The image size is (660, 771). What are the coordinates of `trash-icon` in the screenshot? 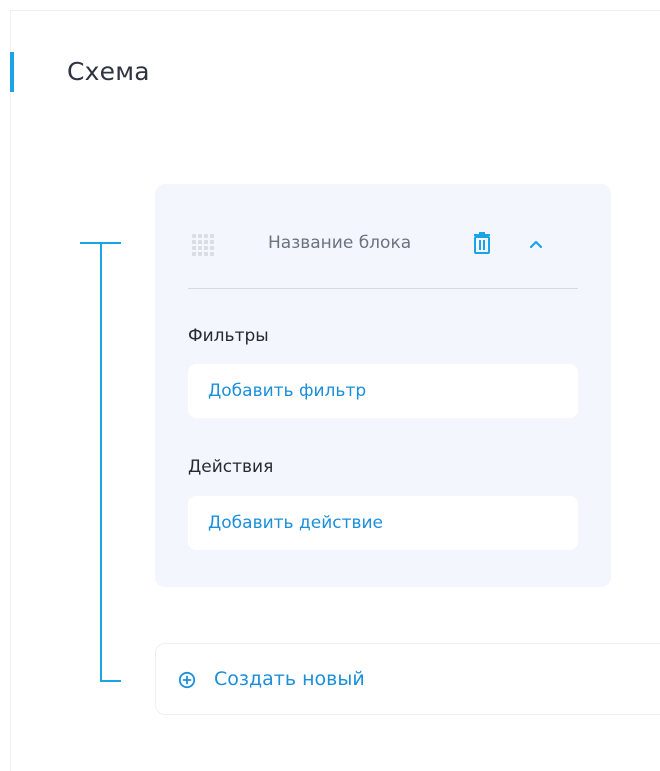 It's located at (482, 244).